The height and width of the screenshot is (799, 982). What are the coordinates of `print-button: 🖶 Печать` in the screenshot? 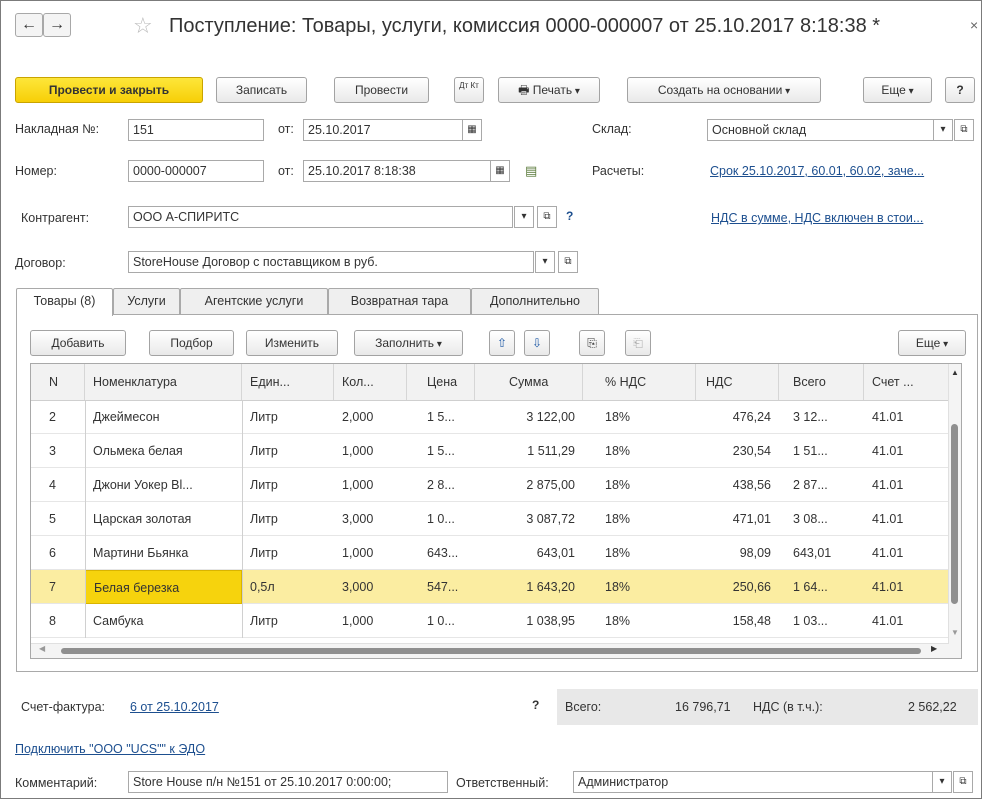 It's located at (549, 90).